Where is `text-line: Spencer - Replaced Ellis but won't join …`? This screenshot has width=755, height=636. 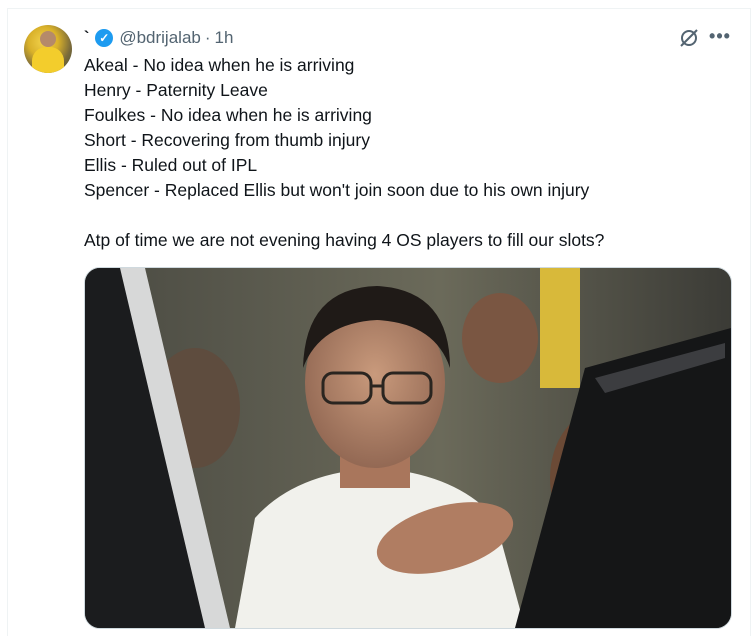 text-line: Spencer - Replaced Ellis but won't join … is located at coordinates (337, 190).